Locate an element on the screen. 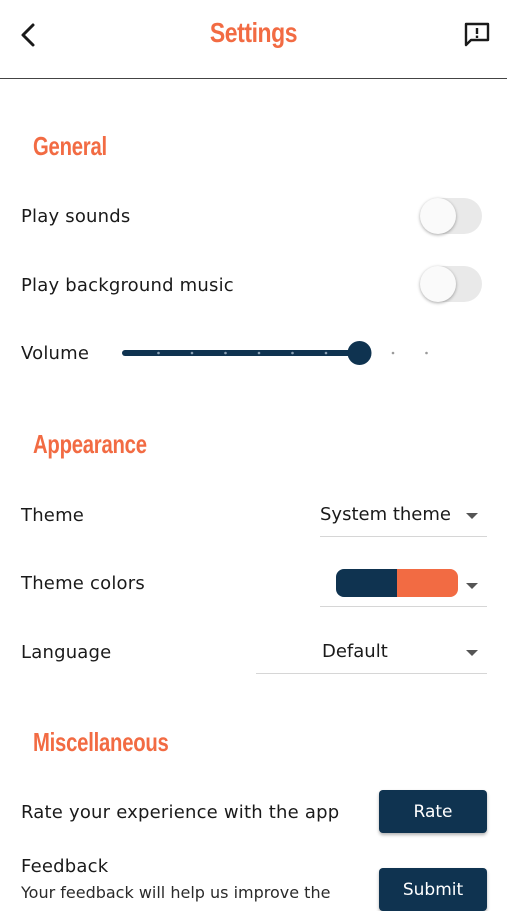 This screenshot has height=911, width=507. primary-color-swatch is located at coordinates (366, 583).